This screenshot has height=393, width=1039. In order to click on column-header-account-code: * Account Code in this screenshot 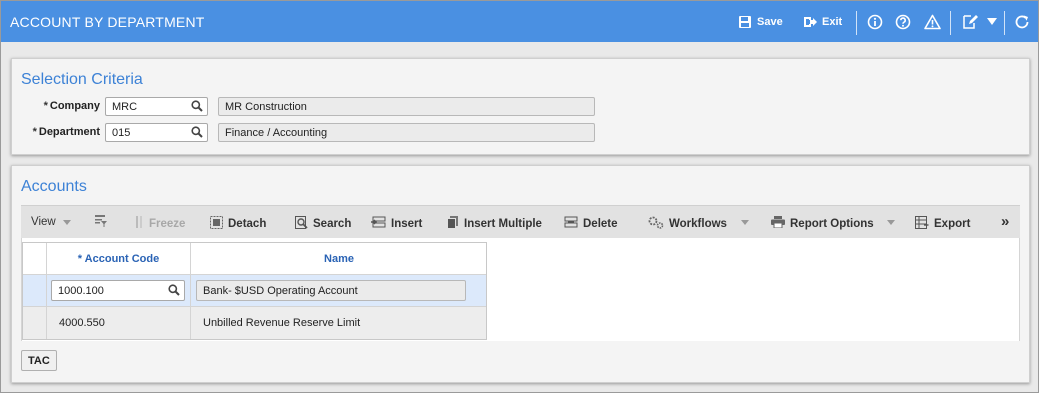, I will do `click(119, 258)`.